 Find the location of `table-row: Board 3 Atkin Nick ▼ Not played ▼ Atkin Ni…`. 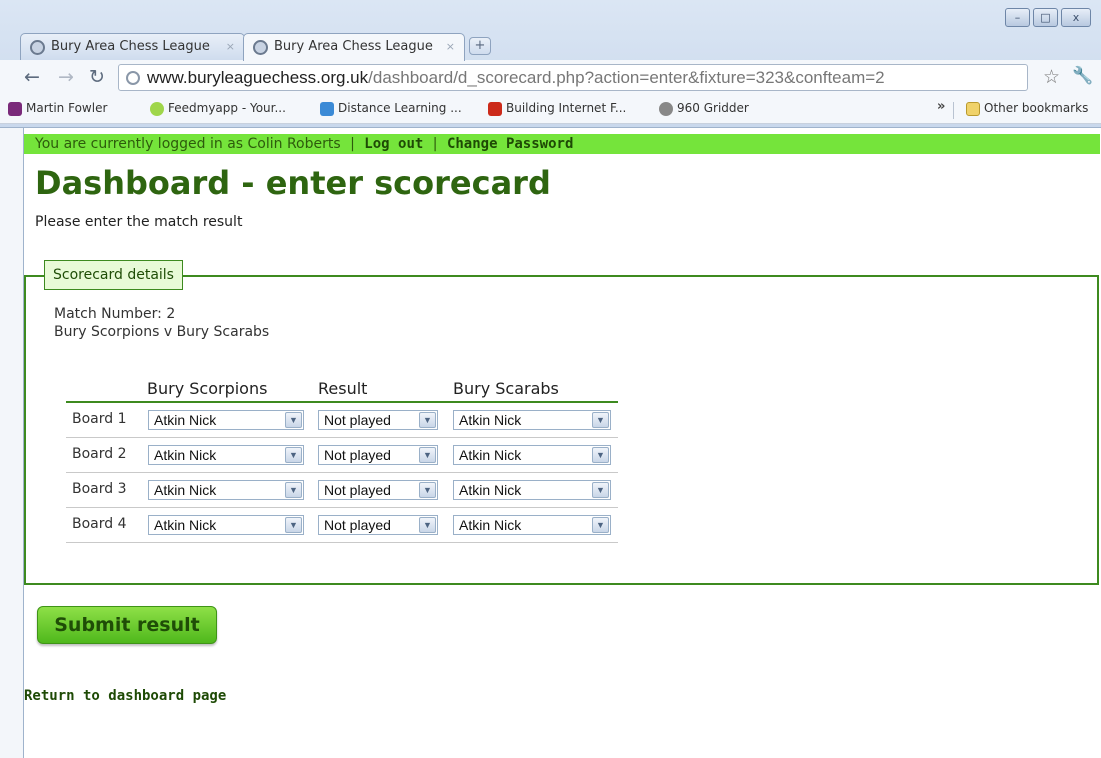

table-row: Board 3 Atkin Nick ▼ Not played ▼ Atkin Ni… is located at coordinates (342, 490).